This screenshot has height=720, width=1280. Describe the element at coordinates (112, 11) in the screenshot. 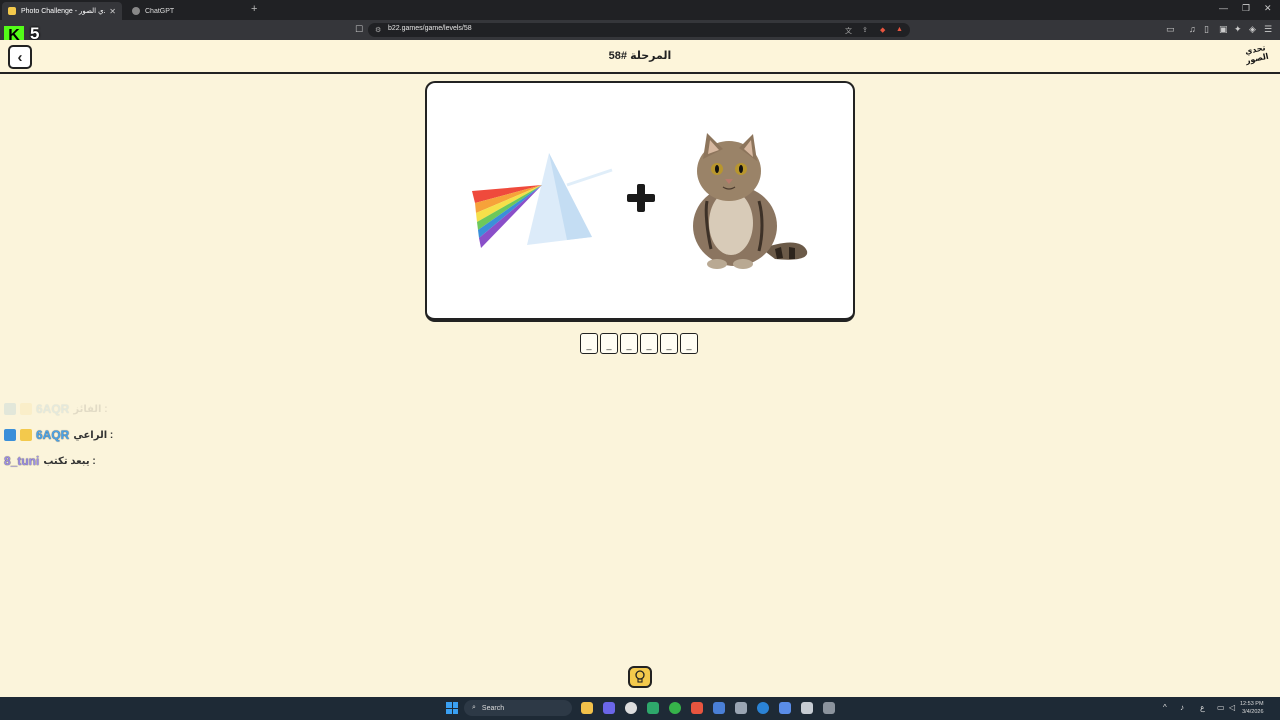

I see `close-tab-icon: ✕` at that location.